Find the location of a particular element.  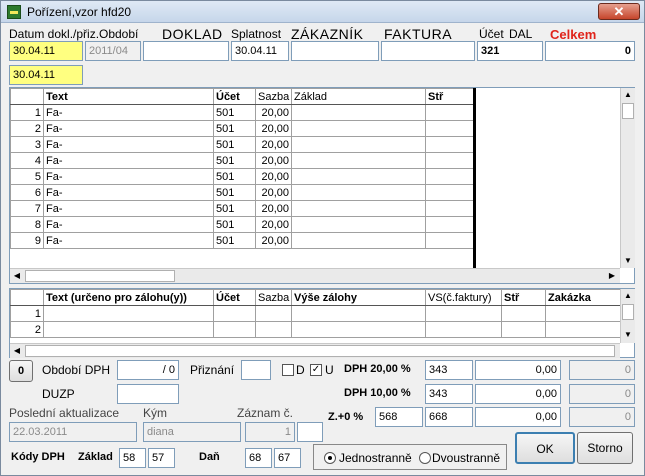

scroll-right-icon: ▶ is located at coordinates (612, 276).